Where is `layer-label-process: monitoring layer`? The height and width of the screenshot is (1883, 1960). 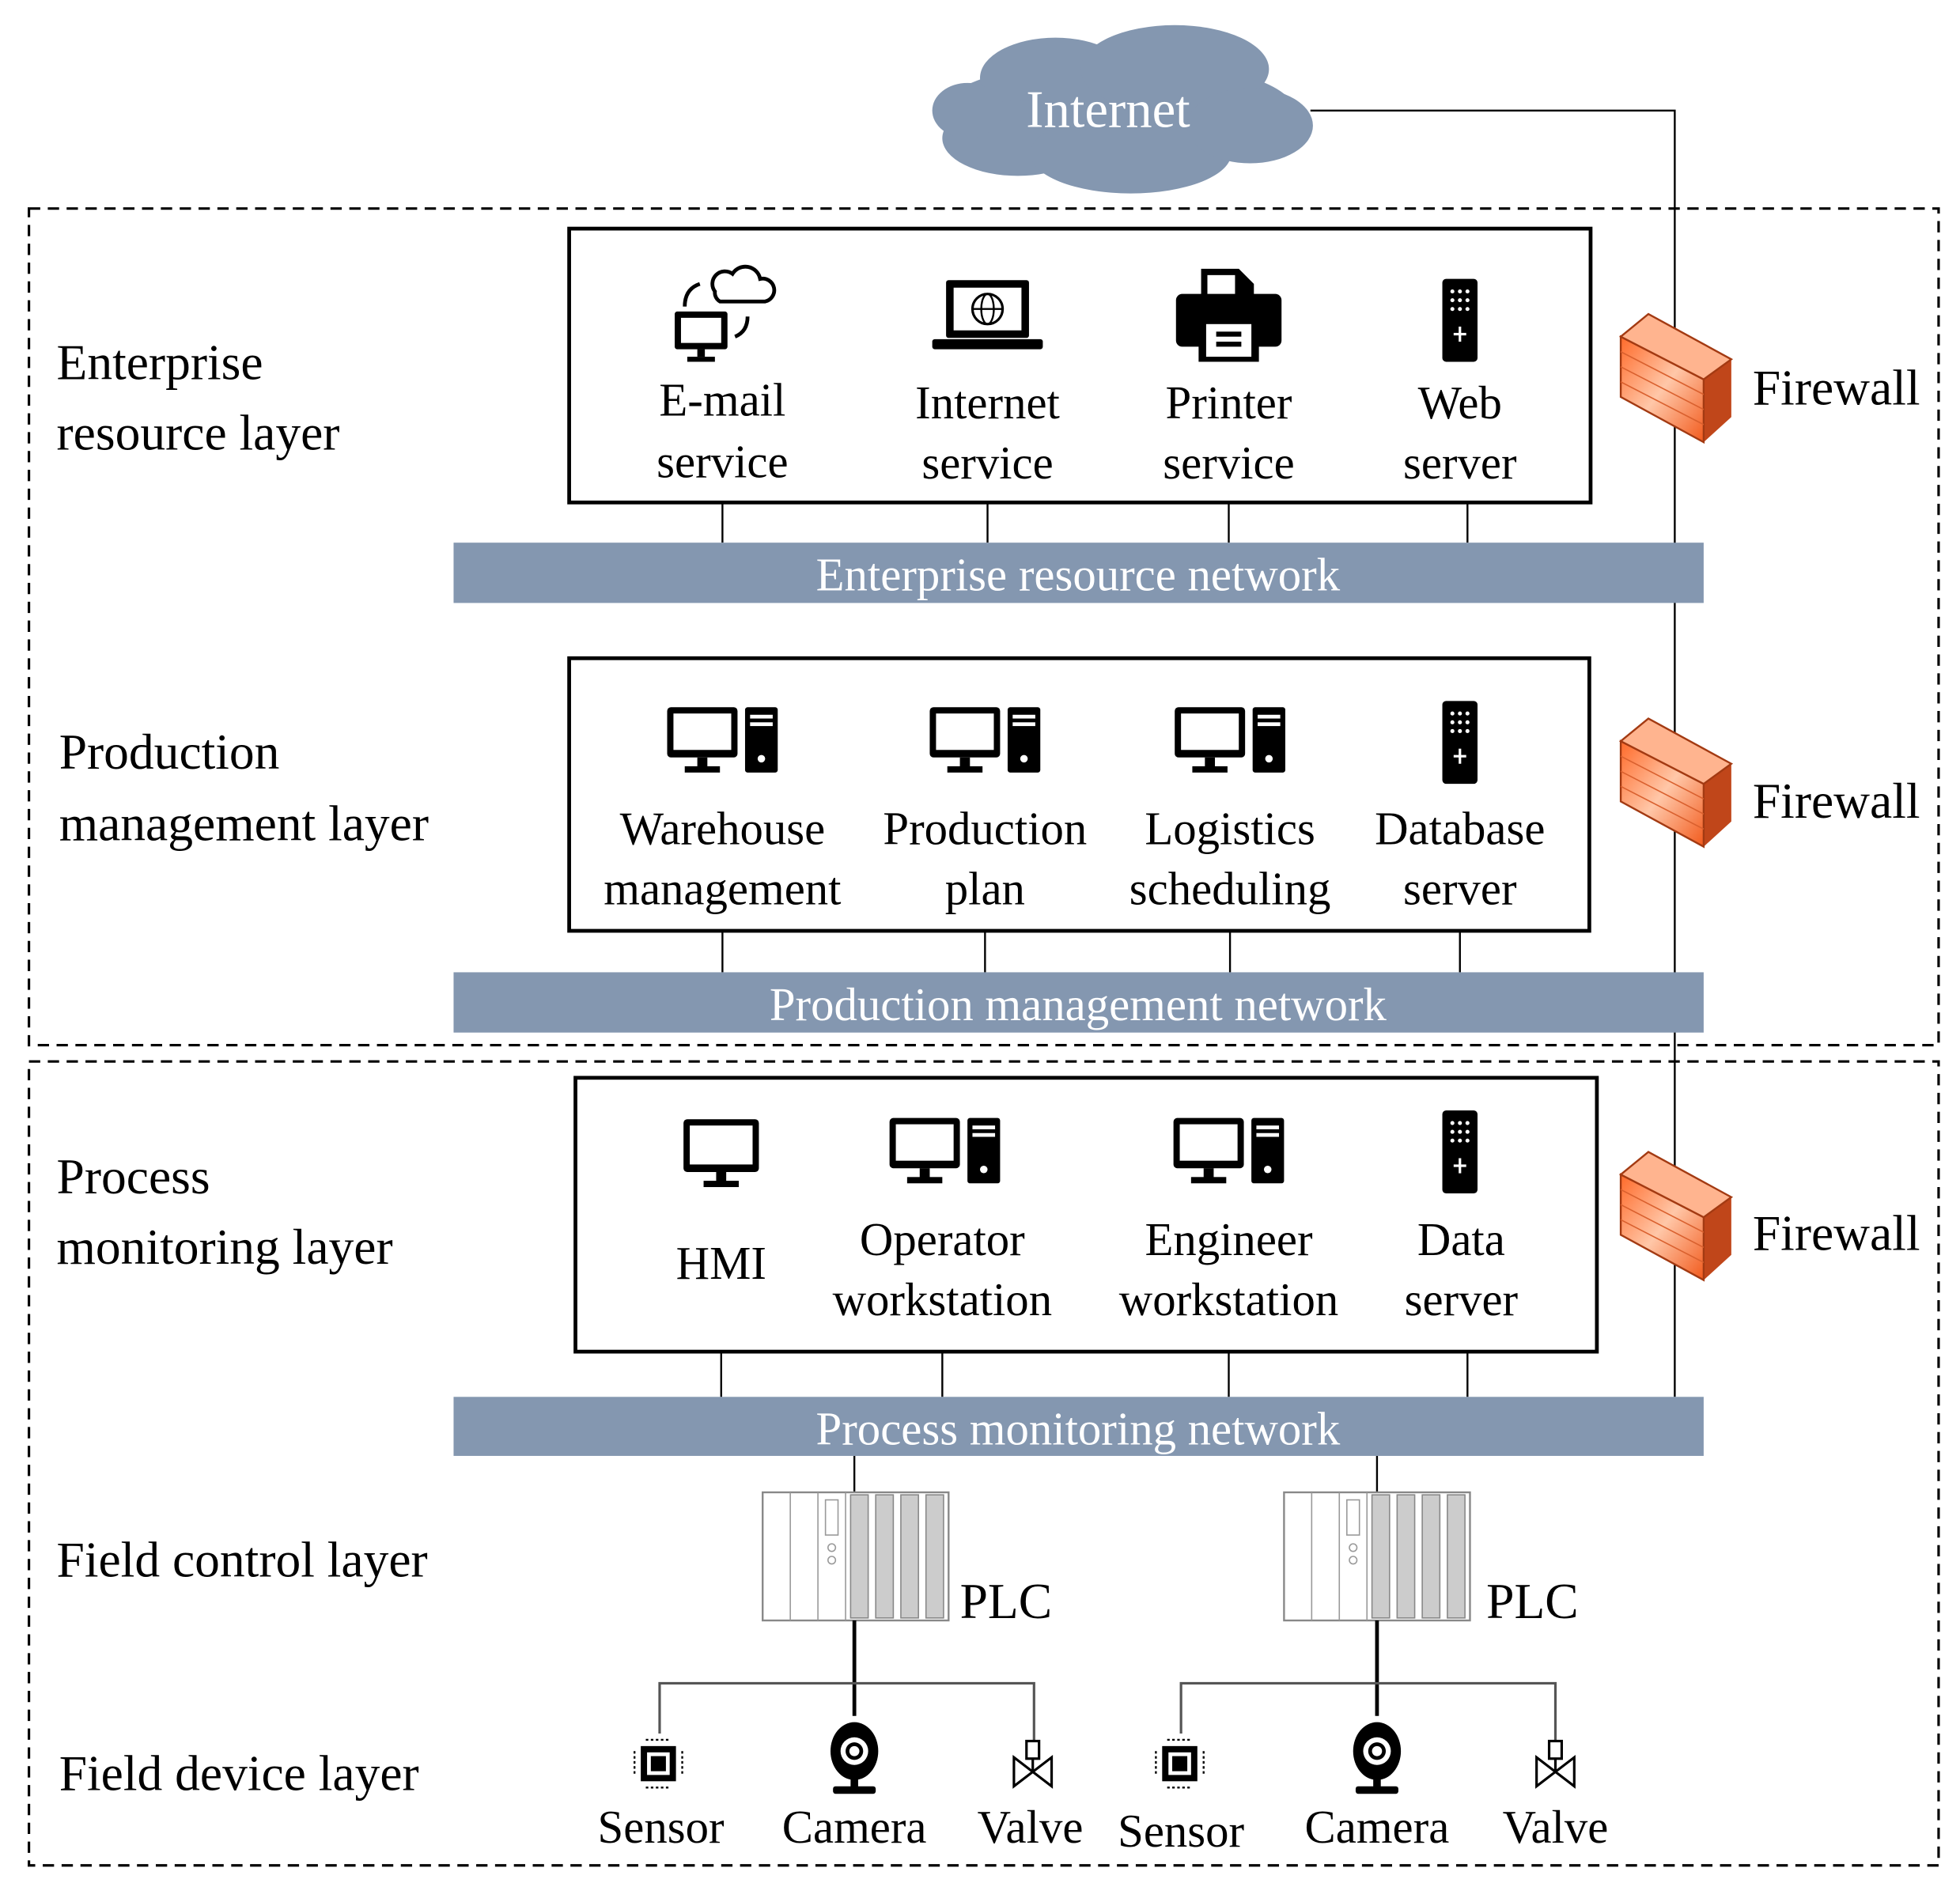
layer-label-process: monitoring layer is located at coordinates (225, 1247).